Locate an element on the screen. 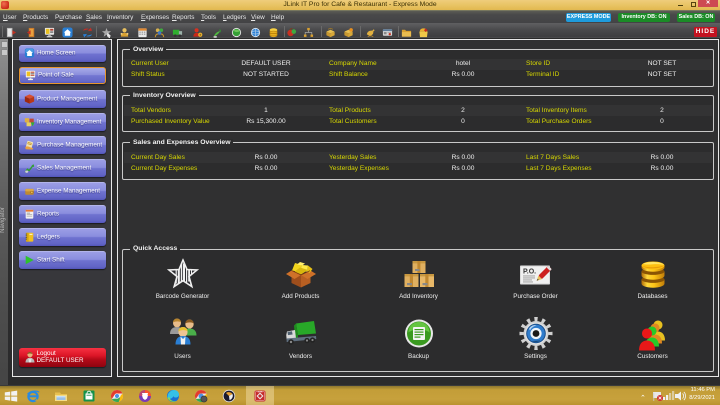 This screenshot has width=720, height=405. svg-text: P.O. is located at coordinates (529, 271).